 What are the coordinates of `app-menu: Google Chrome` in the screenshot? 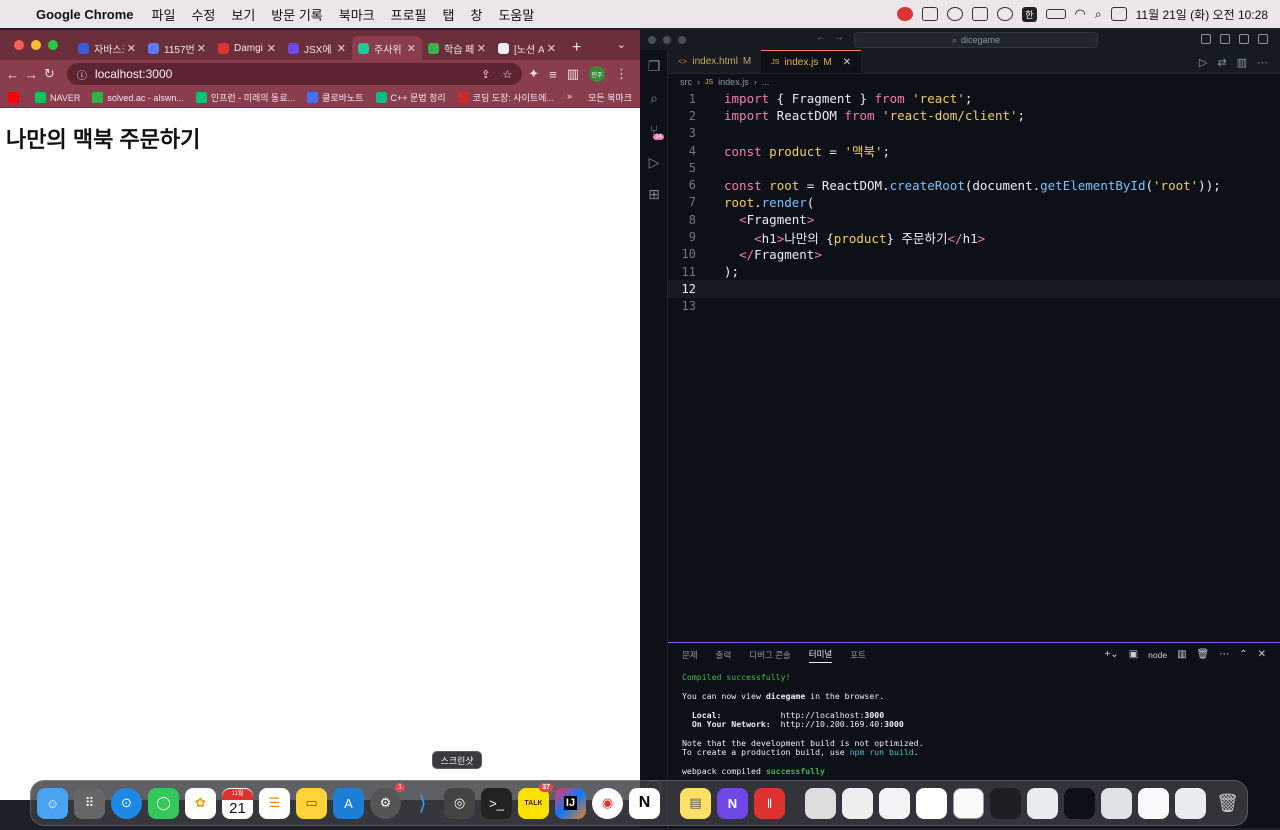 It's located at (90, 14).